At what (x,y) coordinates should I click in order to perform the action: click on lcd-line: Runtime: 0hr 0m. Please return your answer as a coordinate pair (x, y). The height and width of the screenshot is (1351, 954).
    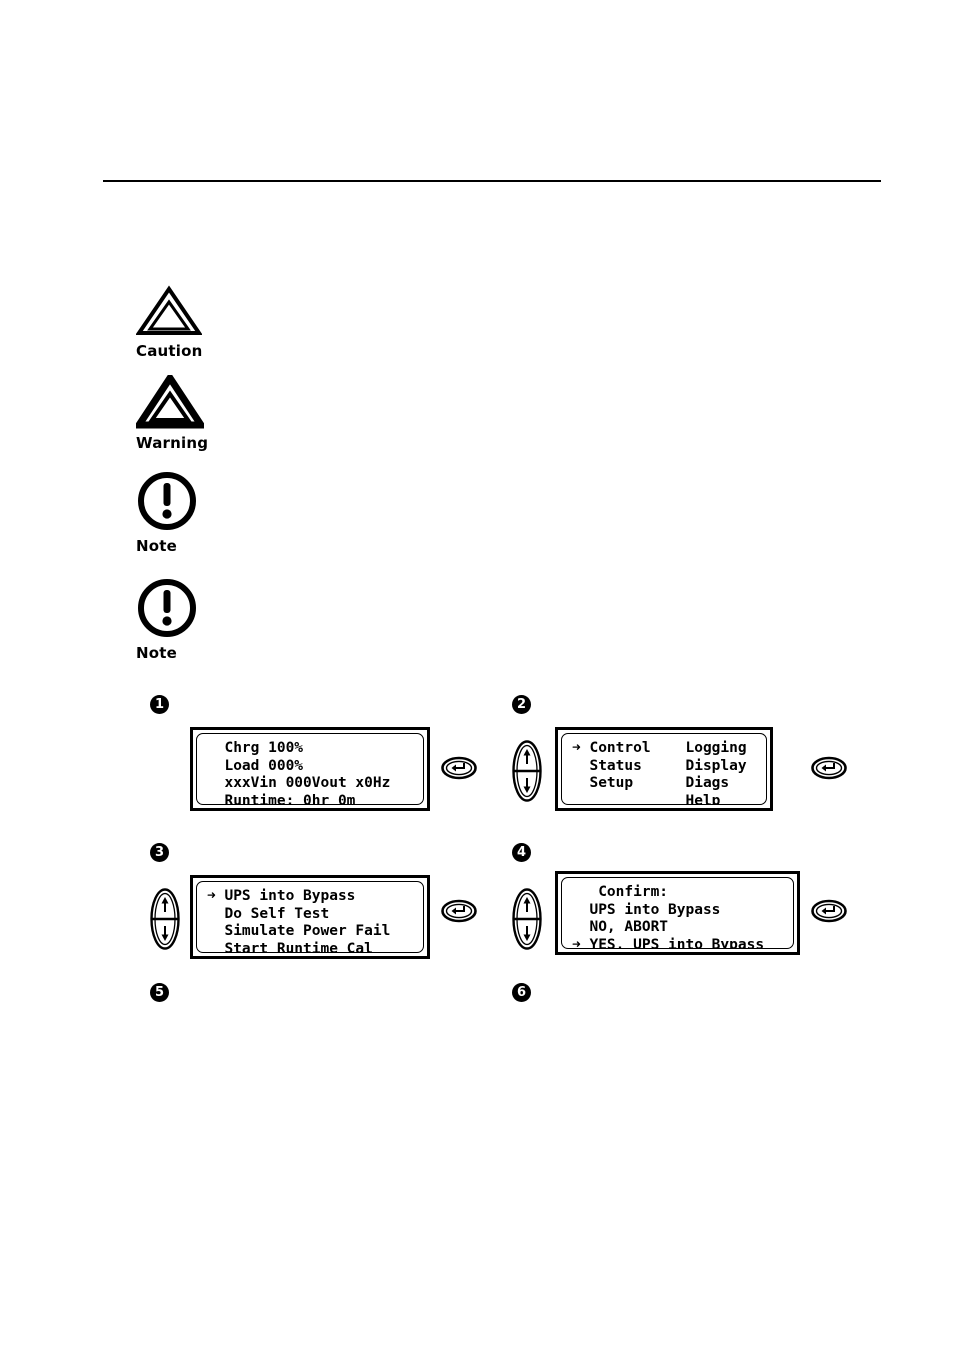
    Looking at the image, I should click on (281, 798).